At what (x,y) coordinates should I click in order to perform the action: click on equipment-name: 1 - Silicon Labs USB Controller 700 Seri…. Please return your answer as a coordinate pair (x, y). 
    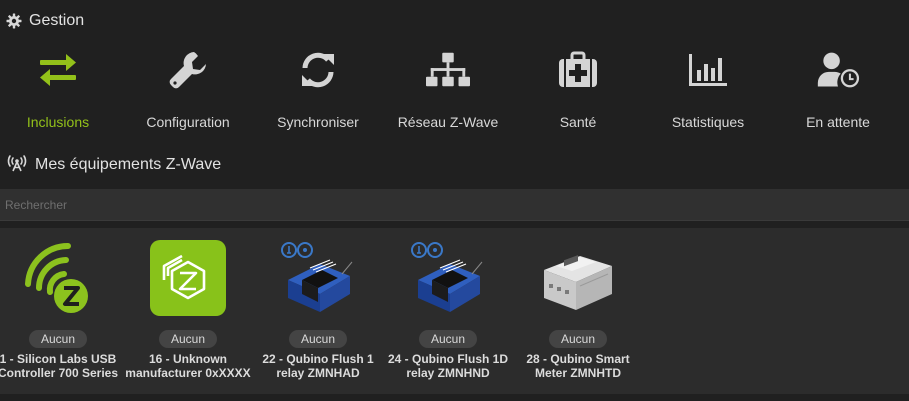
    Looking at the image, I should click on (59, 366).